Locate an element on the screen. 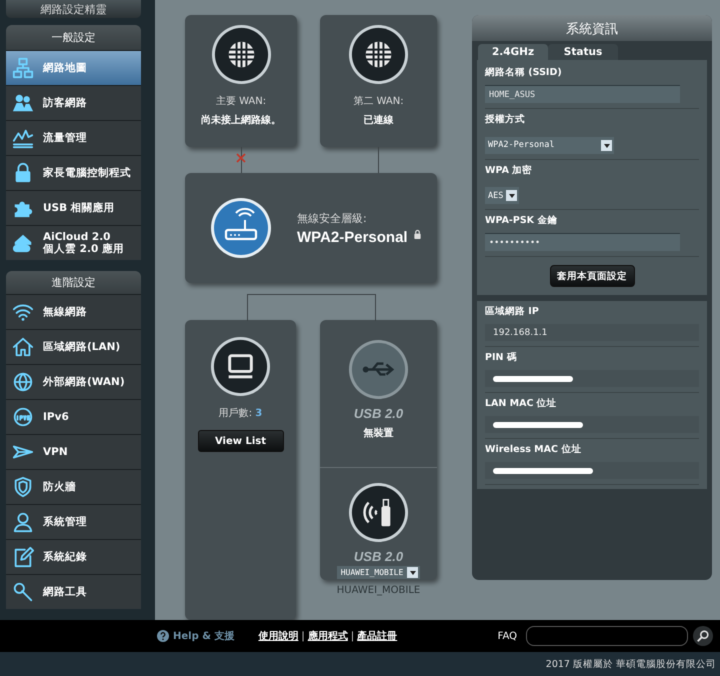 This screenshot has width=720, height=676. sidebar-item: VPN is located at coordinates (73, 451).